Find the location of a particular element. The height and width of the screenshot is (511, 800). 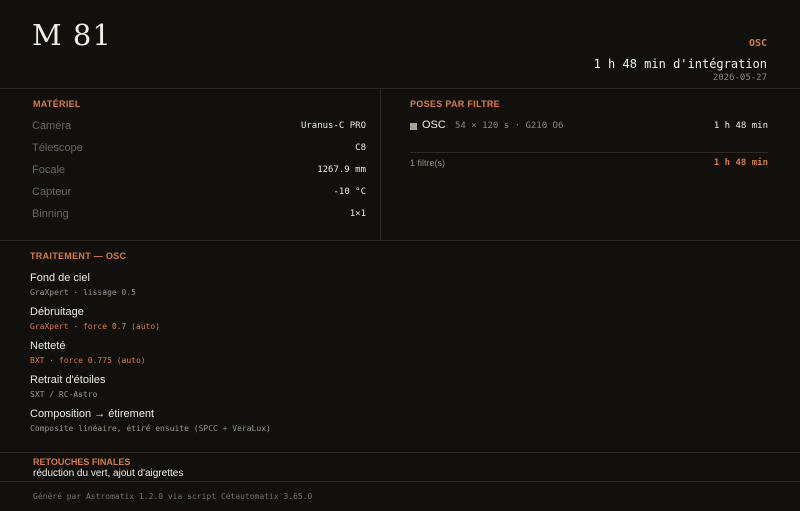

divider-footer is located at coordinates (400, 481).